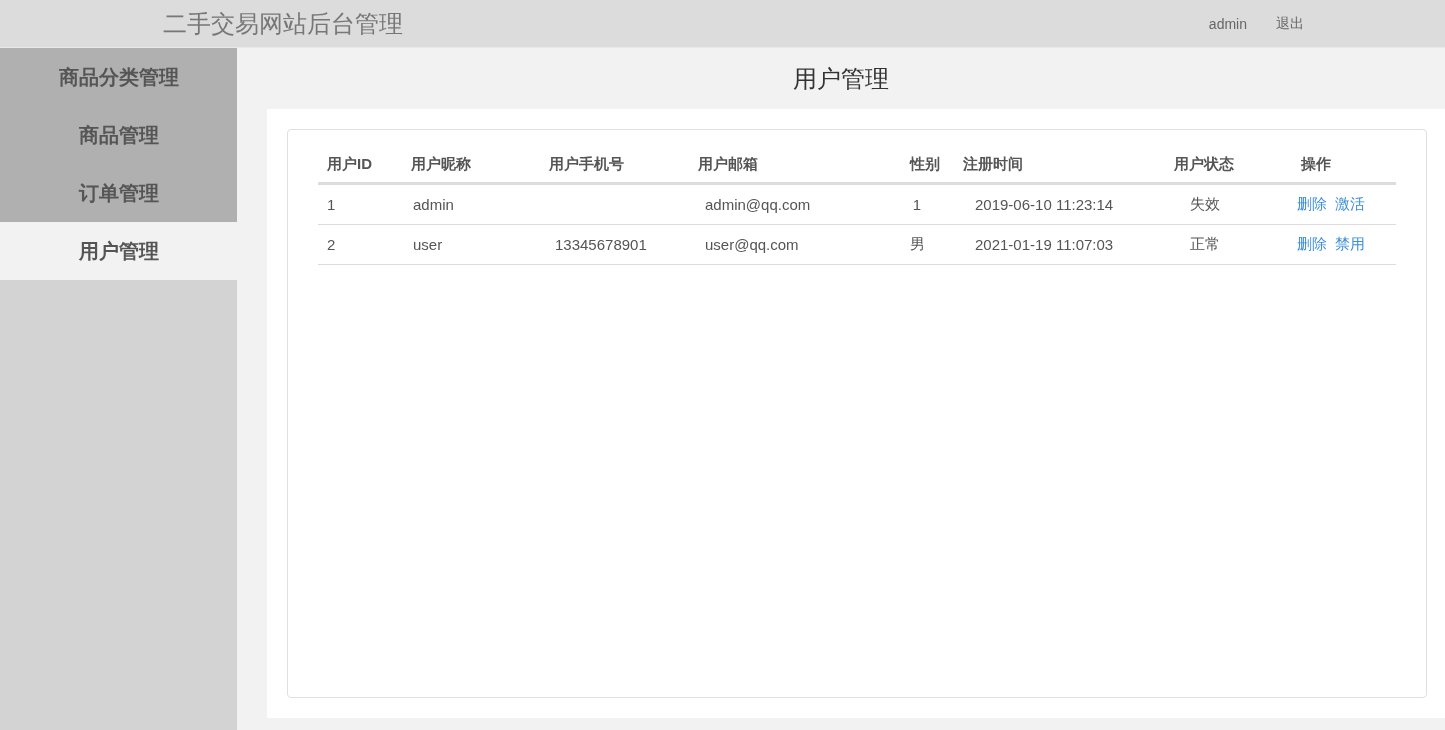  What do you see at coordinates (601, 244) in the screenshot?
I see `table-cell: 13345678901` at bounding box center [601, 244].